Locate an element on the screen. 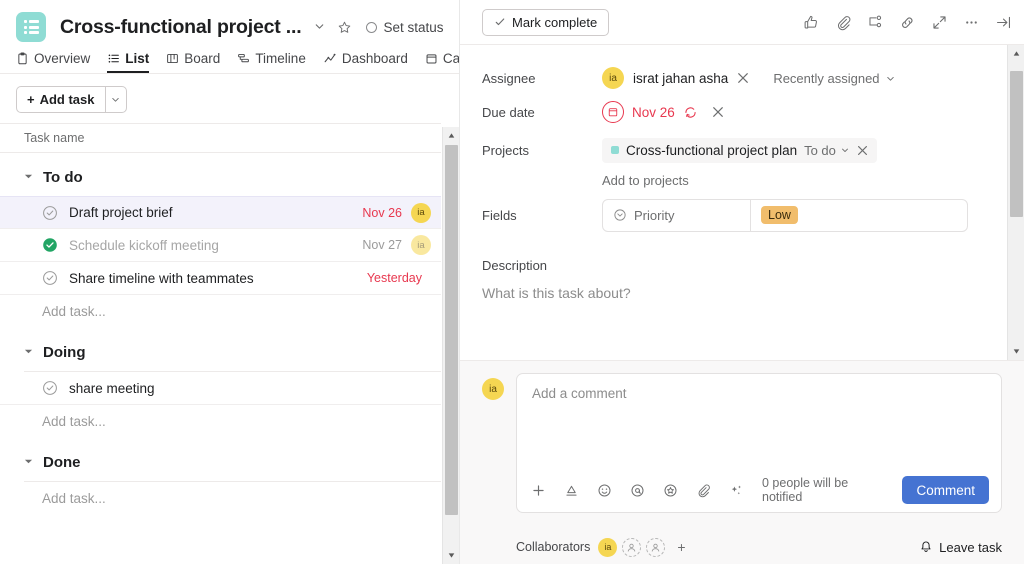  task-due-date: Nov 27 is located at coordinates (382, 245).